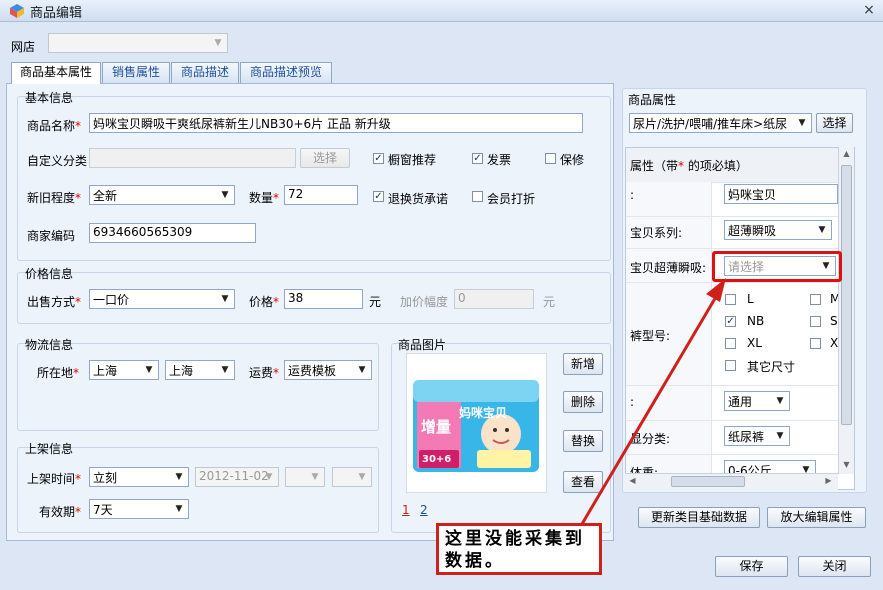 The image size is (883, 590). Describe the element at coordinates (264, 373) in the screenshot. I see `shipping-fee-label: 运费*` at that location.